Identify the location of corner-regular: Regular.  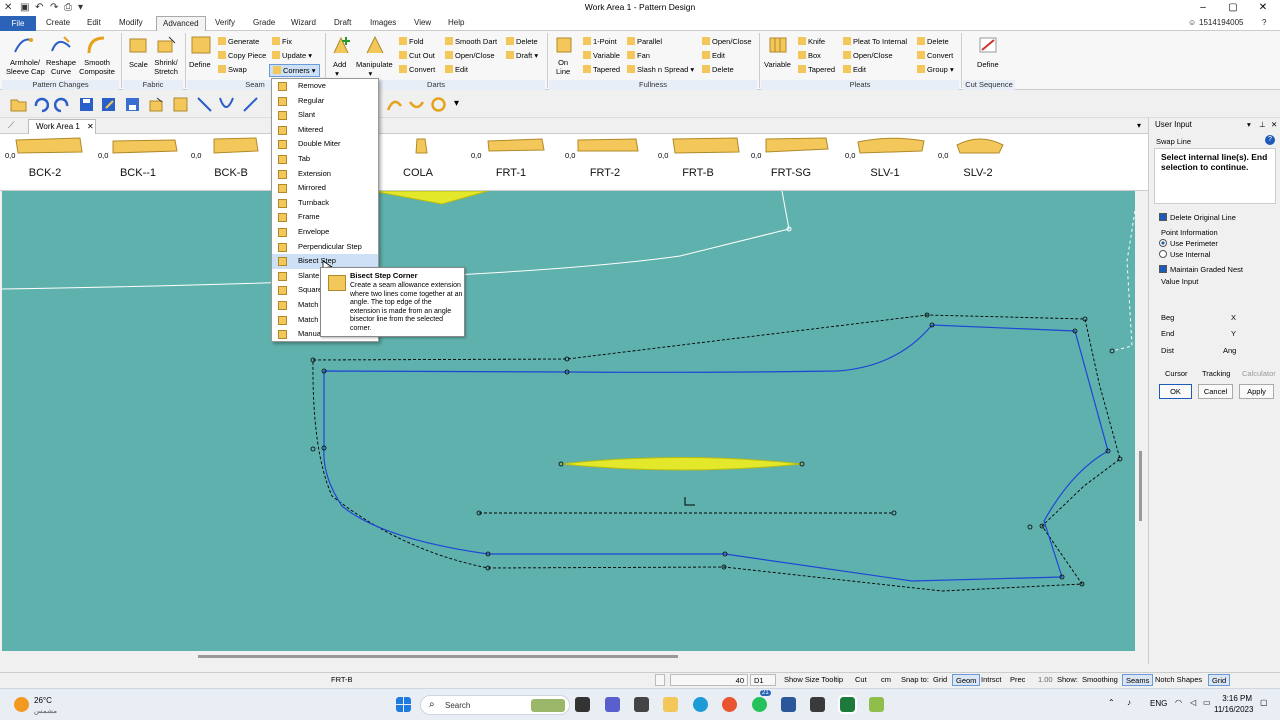
(325, 101).